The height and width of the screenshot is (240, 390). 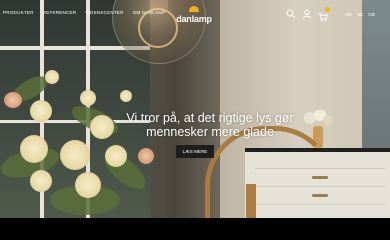 I want to click on cart-button, so click(x=324, y=14).